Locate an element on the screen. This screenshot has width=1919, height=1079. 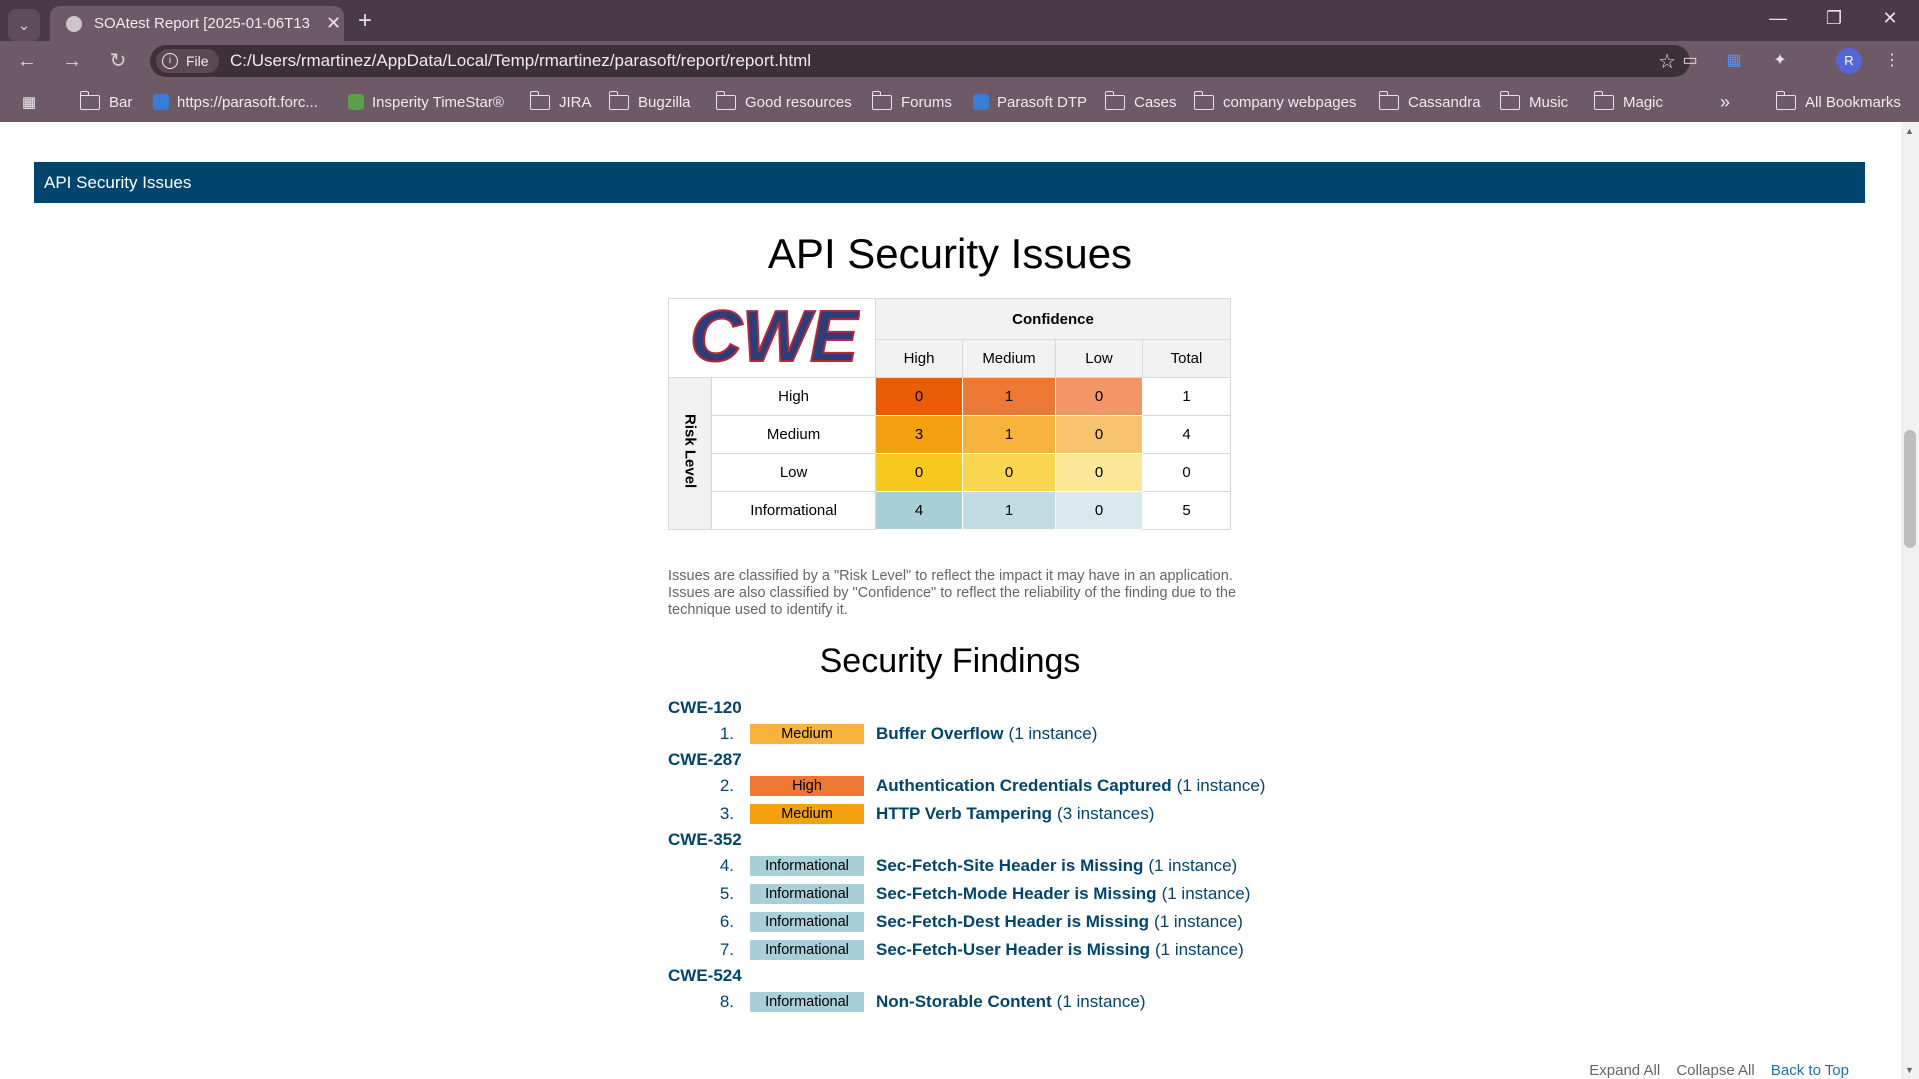
minimize-icon: — is located at coordinates (1778, 18).